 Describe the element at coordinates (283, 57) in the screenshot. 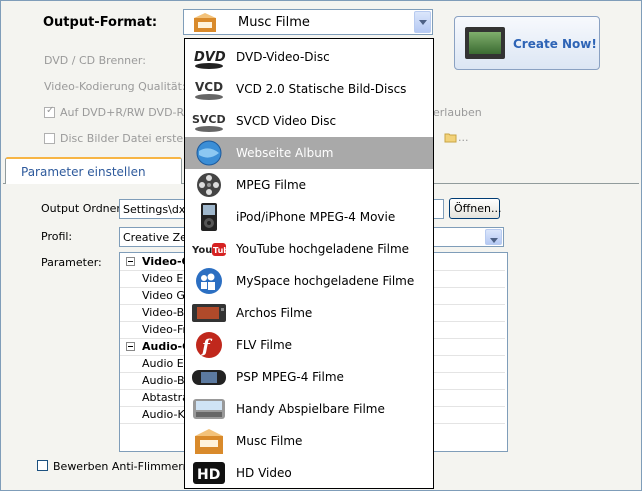

I see `format-option-label: DVD-Video-Disc` at that location.